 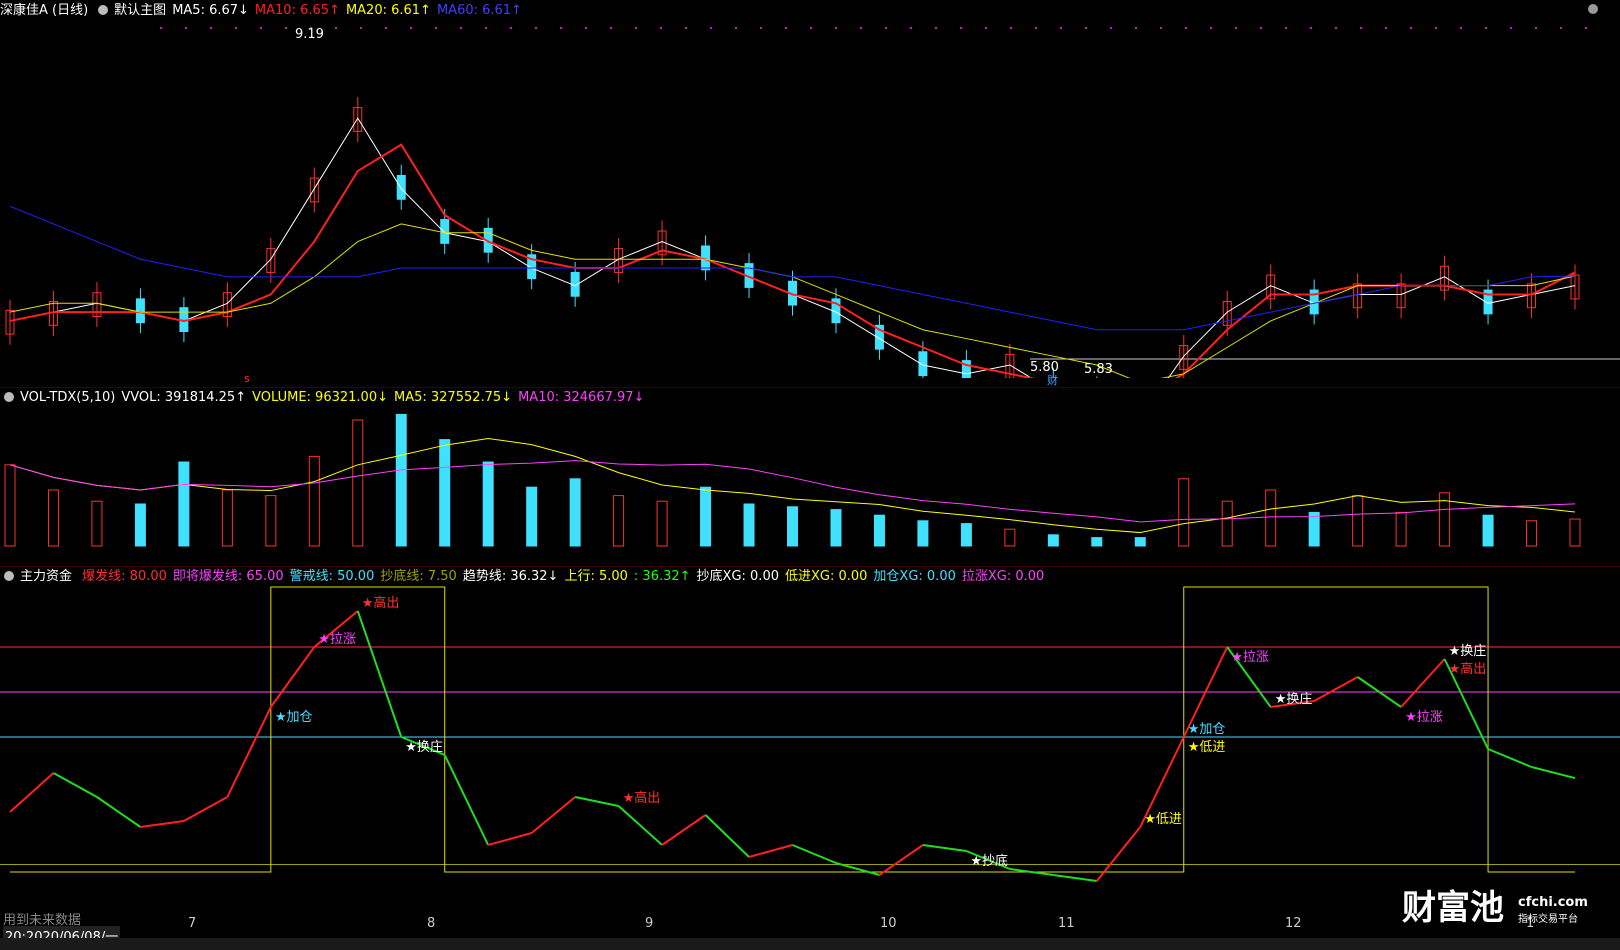 What do you see at coordinates (989, 861) in the screenshot?
I see `signal-label: ★抄底` at bounding box center [989, 861].